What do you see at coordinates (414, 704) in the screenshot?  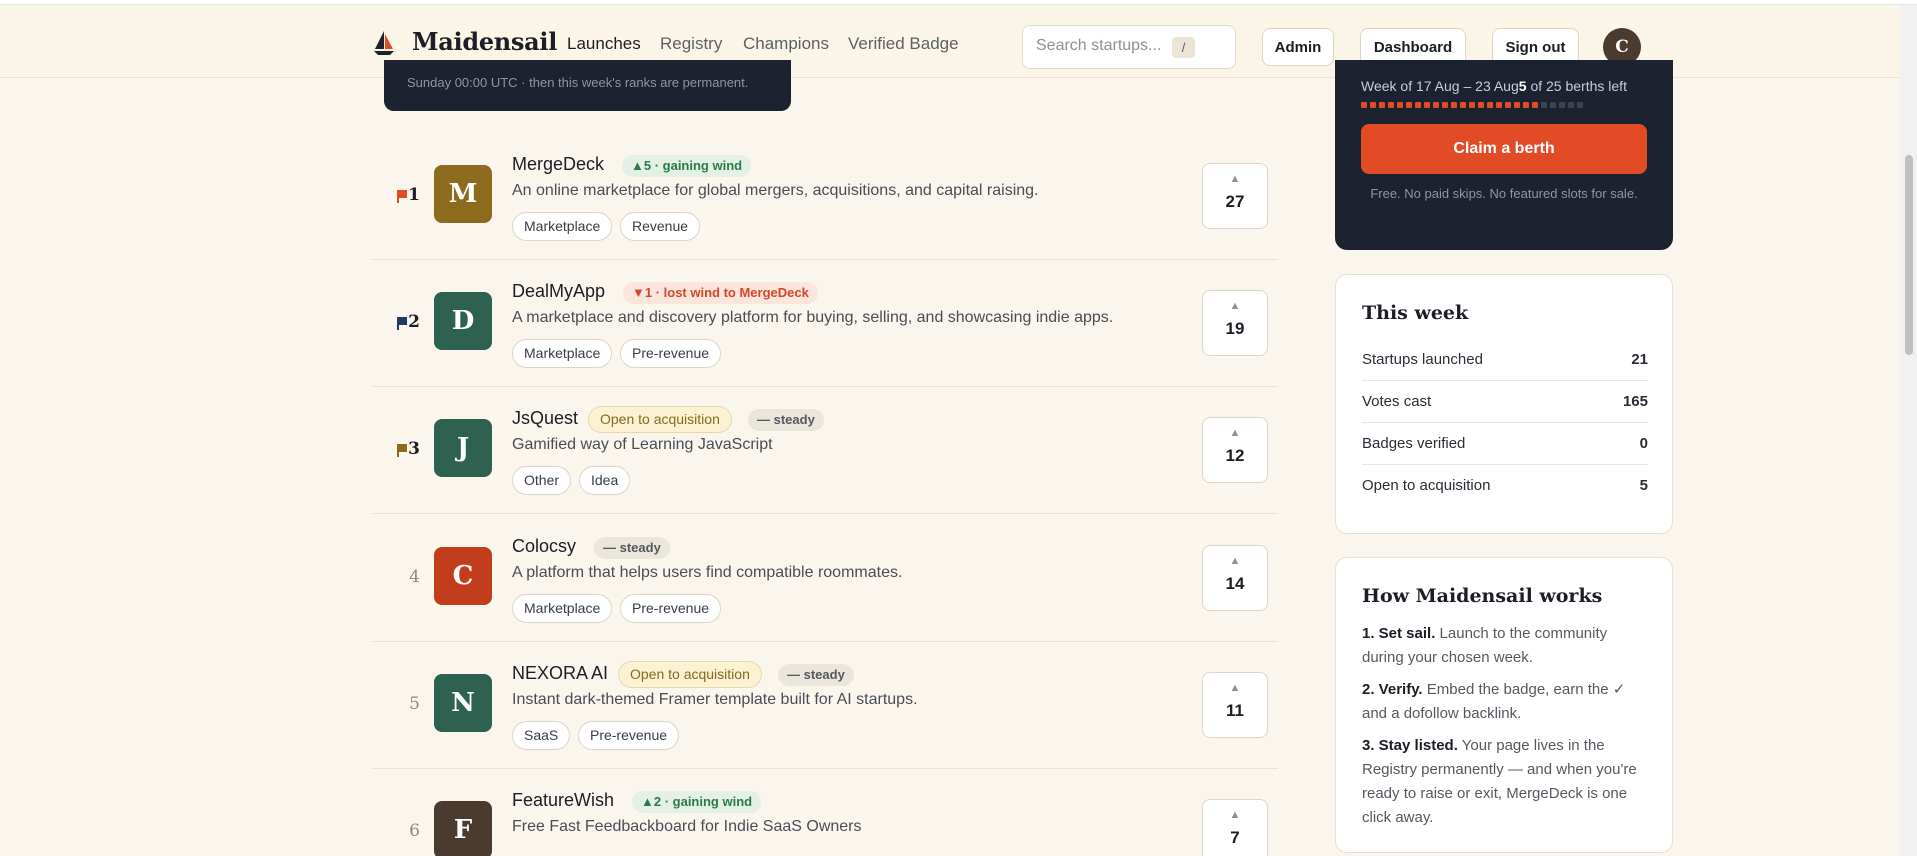 I see `rank-value: 5` at bounding box center [414, 704].